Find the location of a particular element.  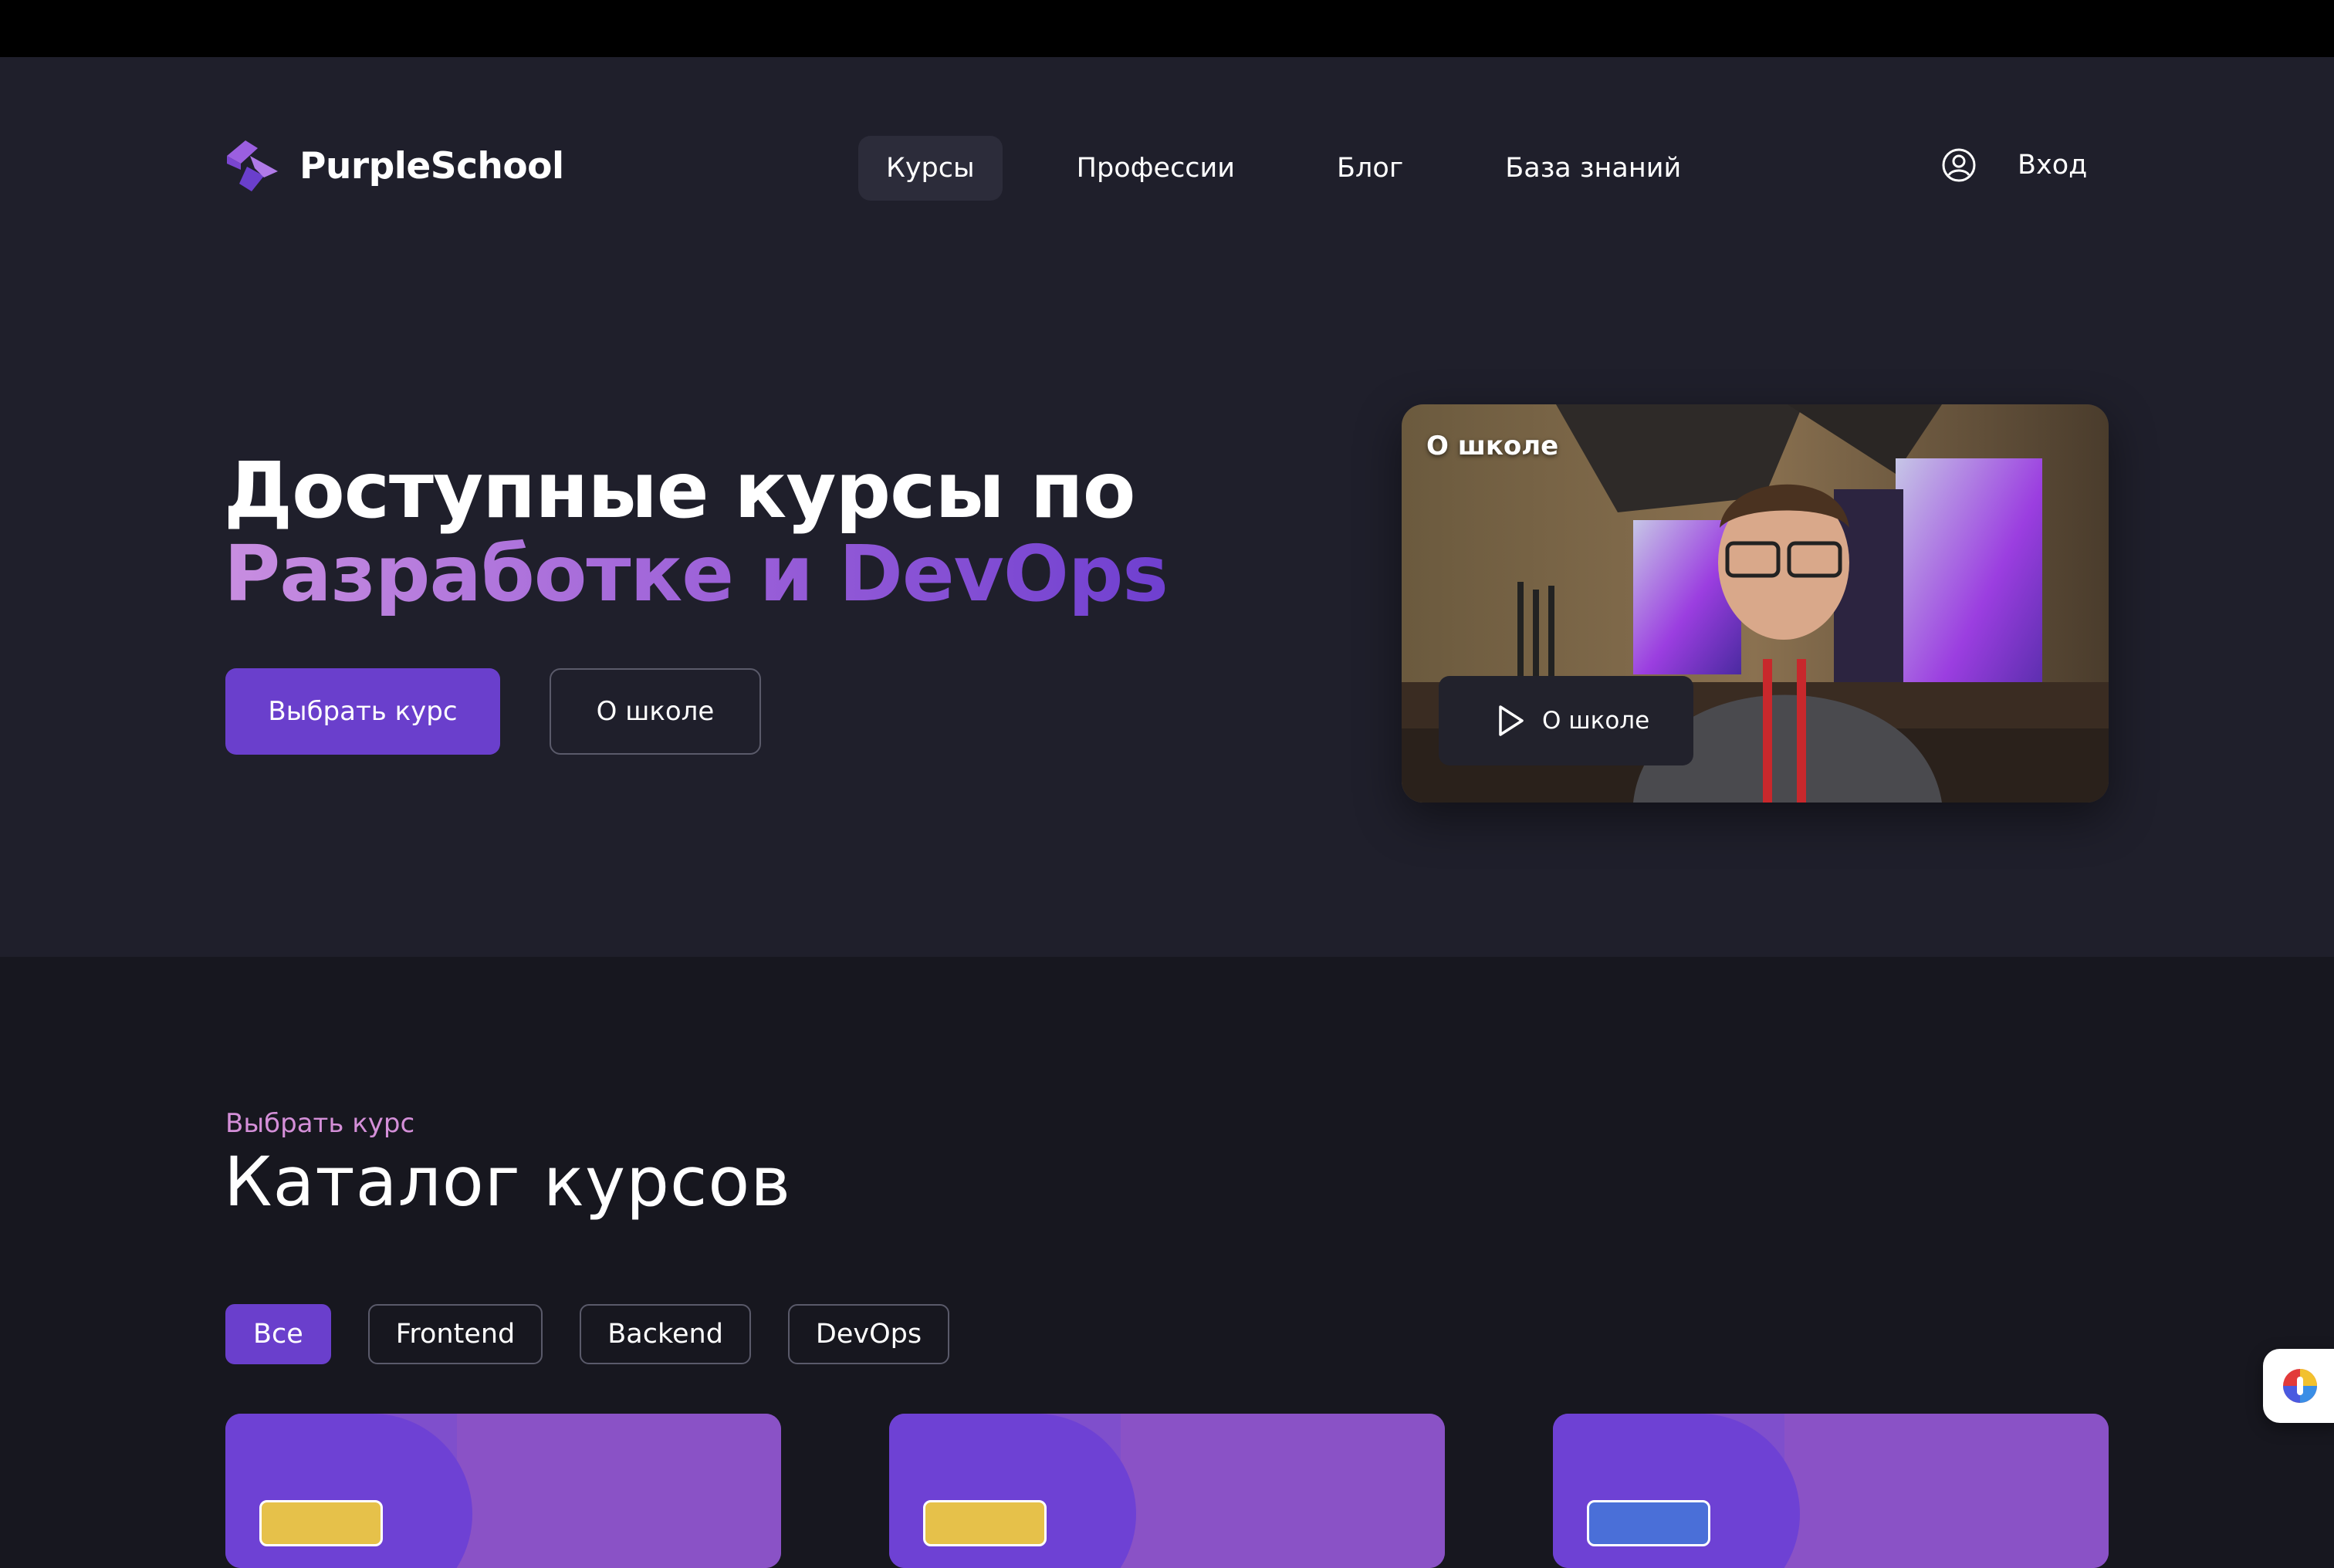

filter-frontend: Frontend is located at coordinates (455, 1334).